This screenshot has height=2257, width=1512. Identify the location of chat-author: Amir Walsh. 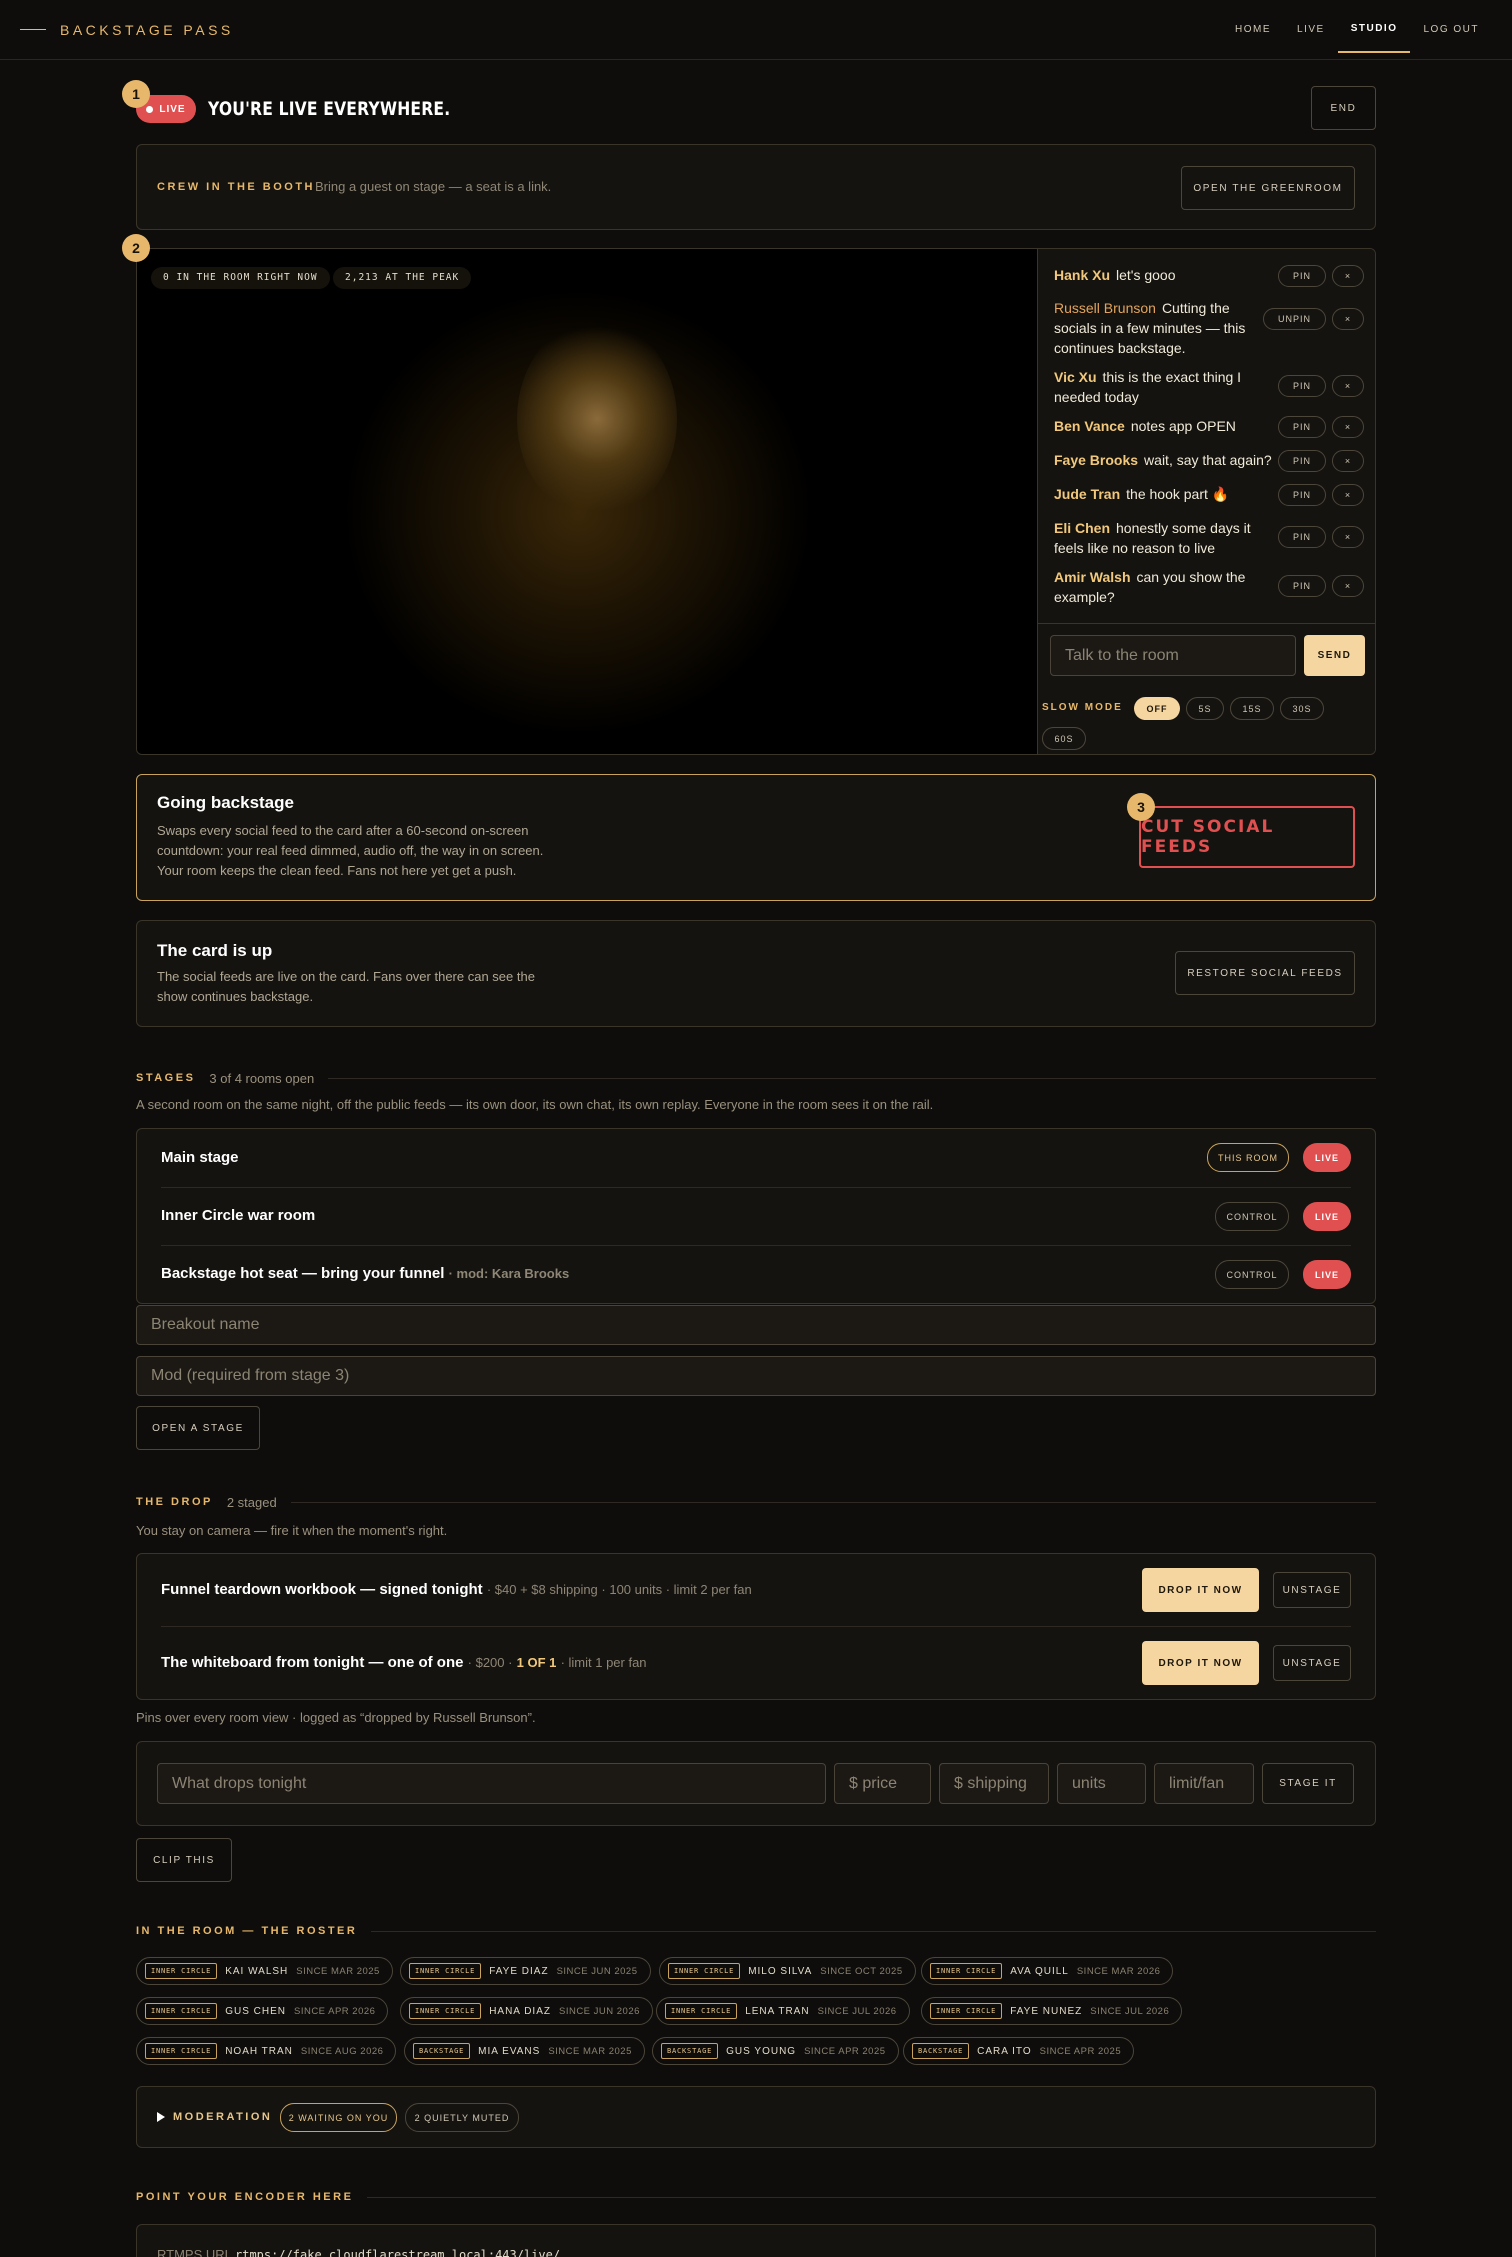
(1092, 577).